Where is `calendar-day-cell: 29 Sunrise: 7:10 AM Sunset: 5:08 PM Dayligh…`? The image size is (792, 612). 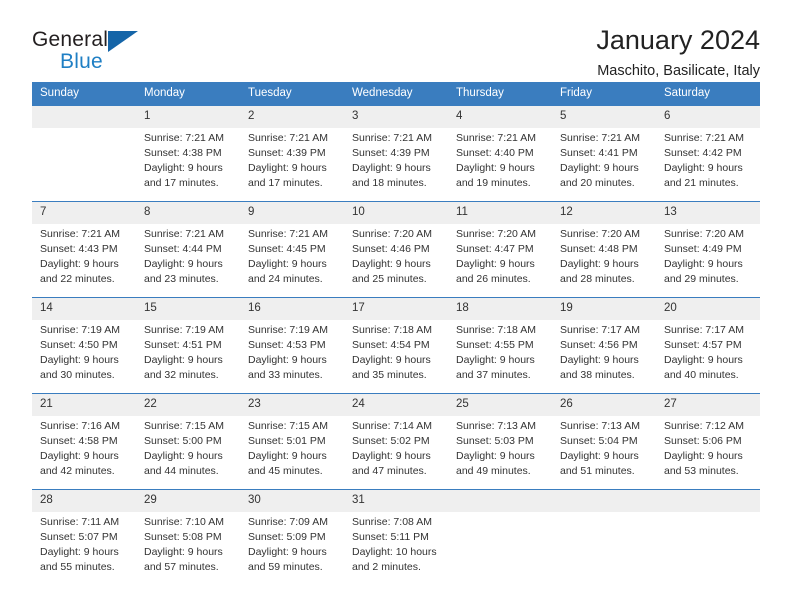 calendar-day-cell: 29 Sunrise: 7:10 AM Sunset: 5:08 PM Dayligh… is located at coordinates (188, 537).